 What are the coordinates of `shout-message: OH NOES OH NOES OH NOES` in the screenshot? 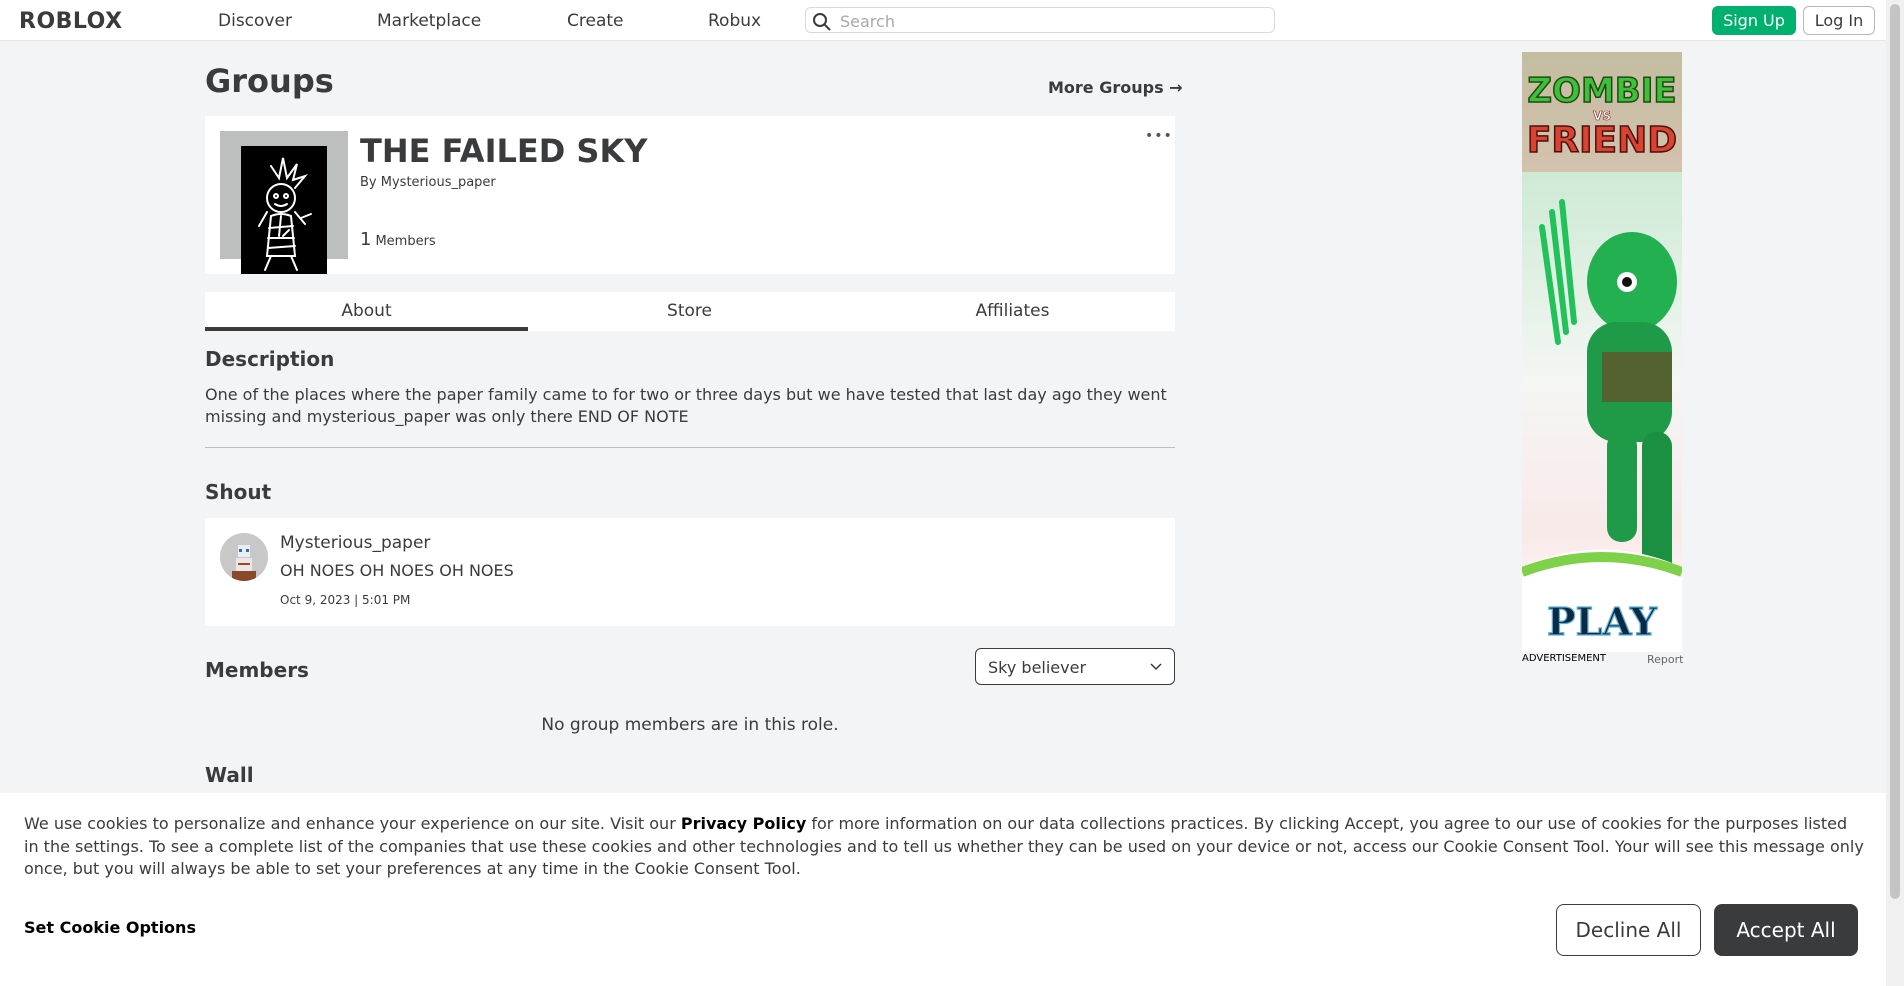 It's located at (397, 570).